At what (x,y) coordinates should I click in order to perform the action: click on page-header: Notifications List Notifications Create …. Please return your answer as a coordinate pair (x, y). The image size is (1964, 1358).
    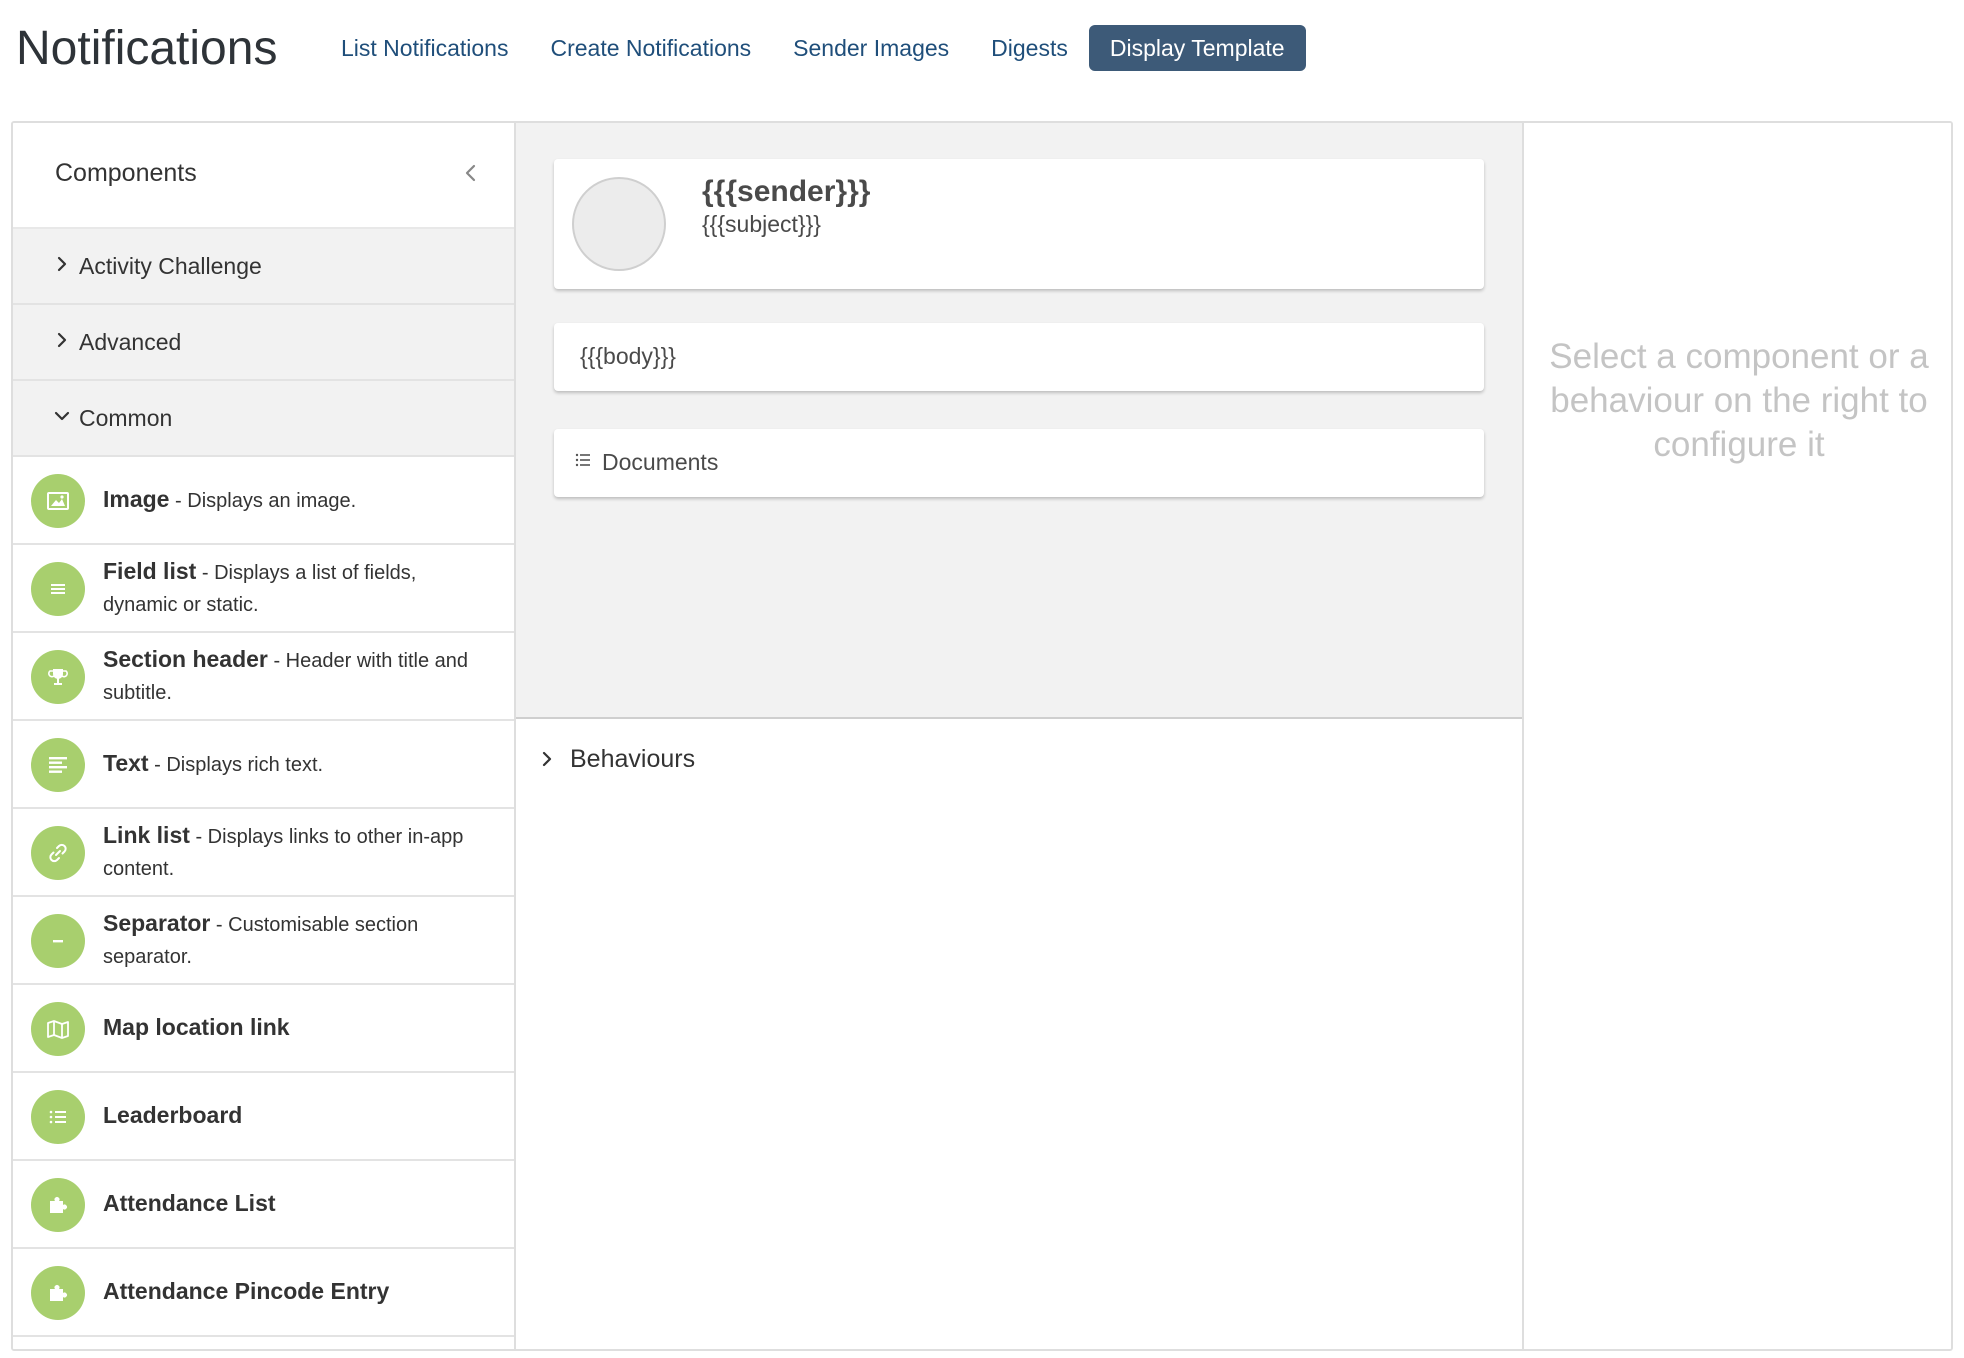
    Looking at the image, I should click on (982, 50).